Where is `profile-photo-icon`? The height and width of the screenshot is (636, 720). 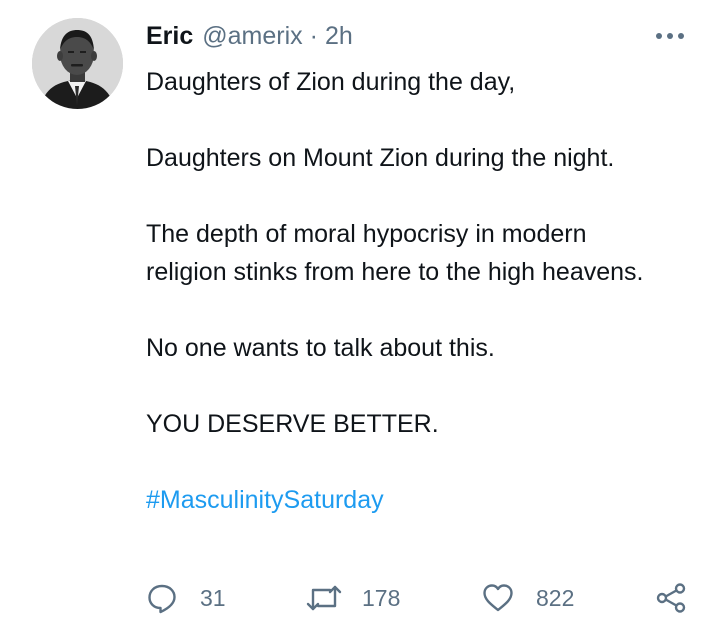
profile-photo-icon is located at coordinates (77, 63).